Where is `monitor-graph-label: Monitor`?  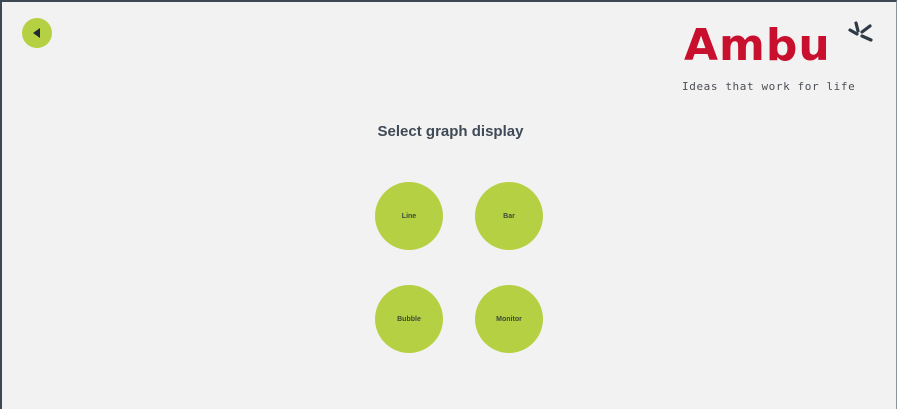 monitor-graph-label: Monitor is located at coordinates (509, 319).